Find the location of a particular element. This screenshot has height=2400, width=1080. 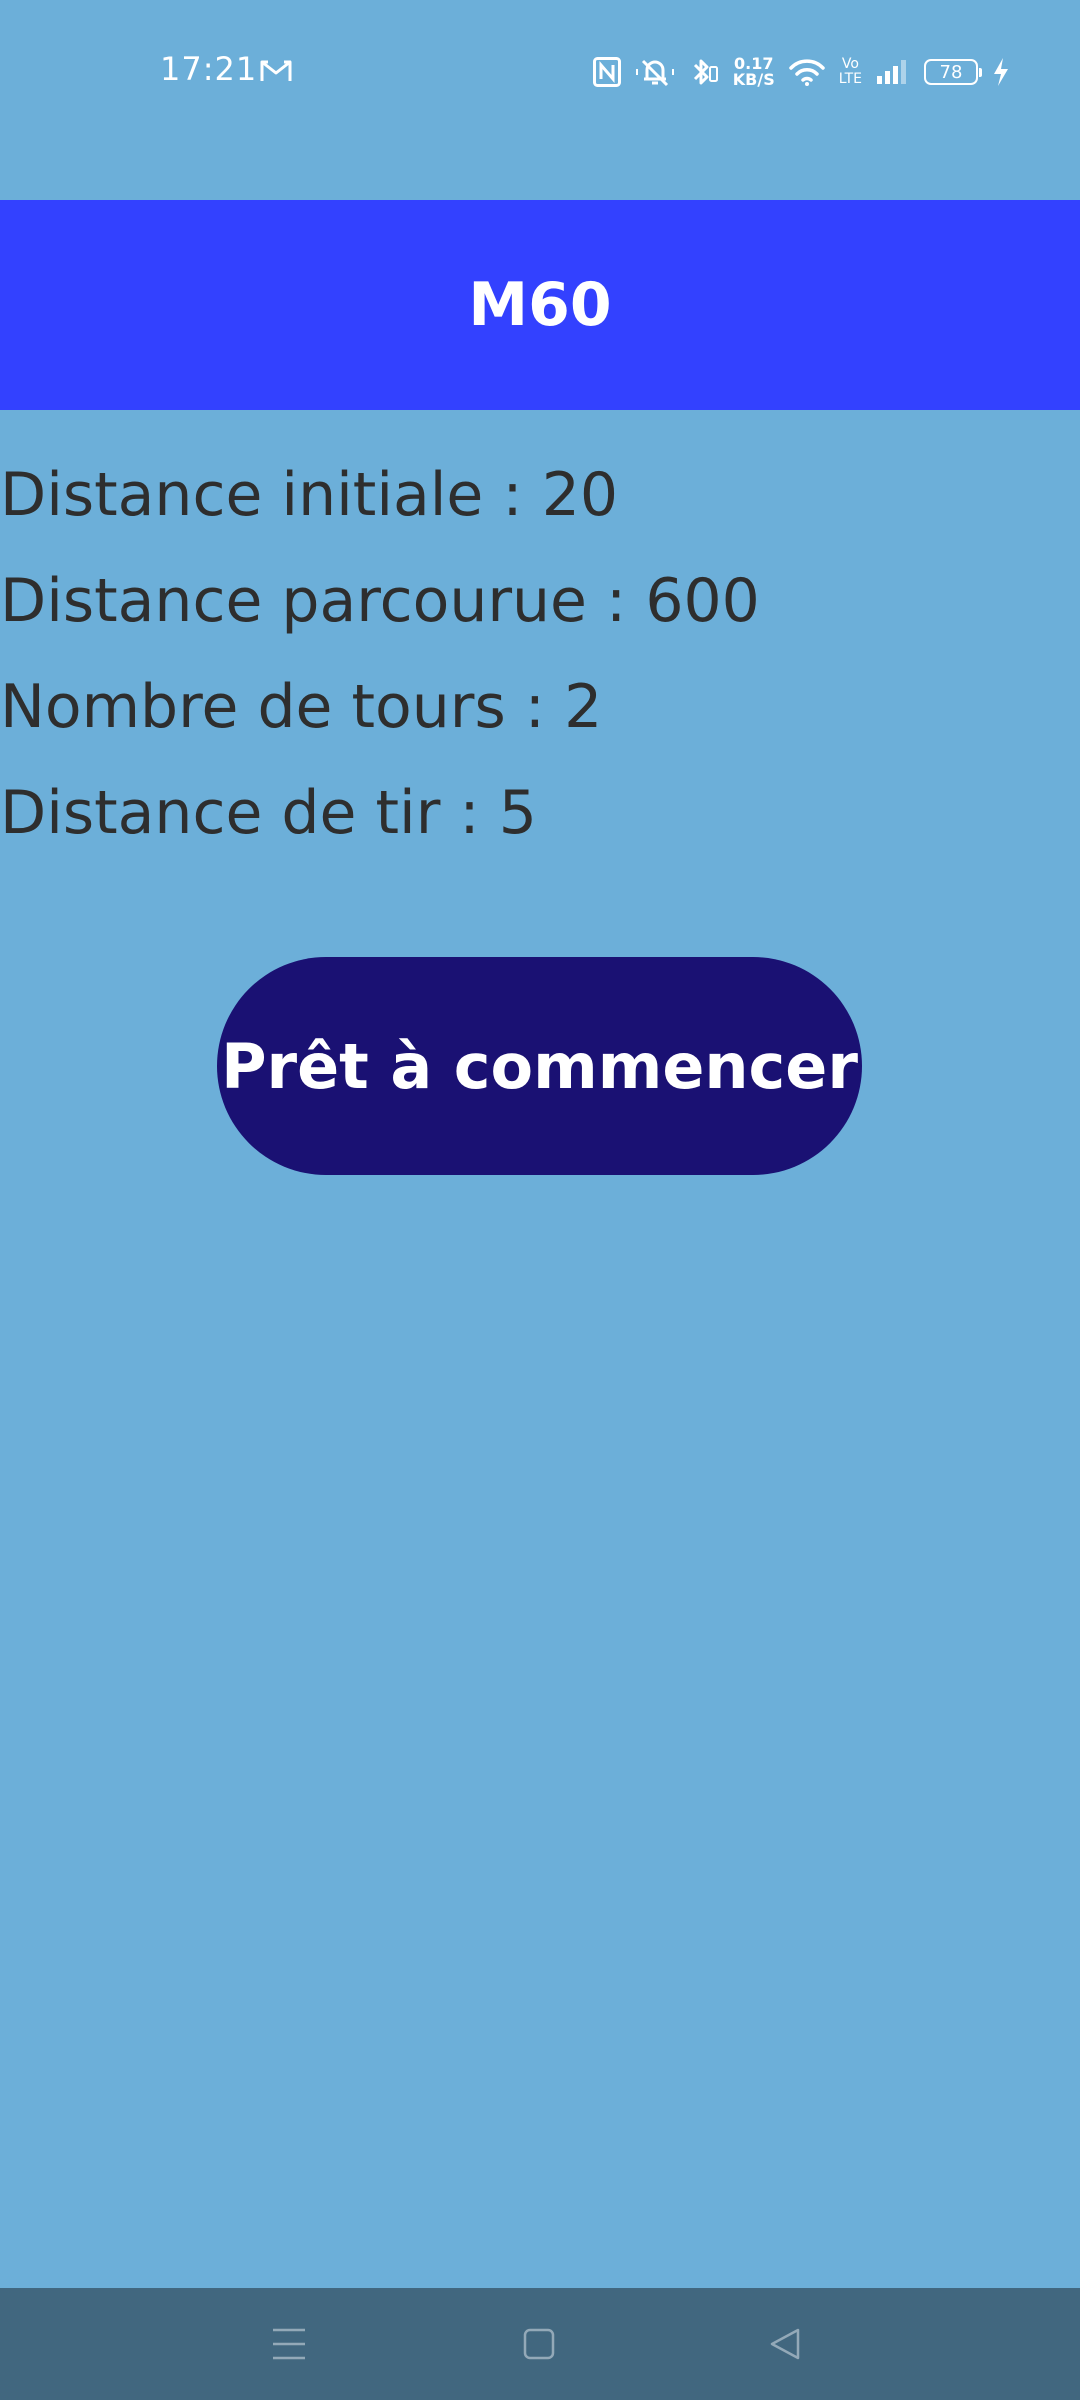

battery-level: 78 is located at coordinates (951, 72).